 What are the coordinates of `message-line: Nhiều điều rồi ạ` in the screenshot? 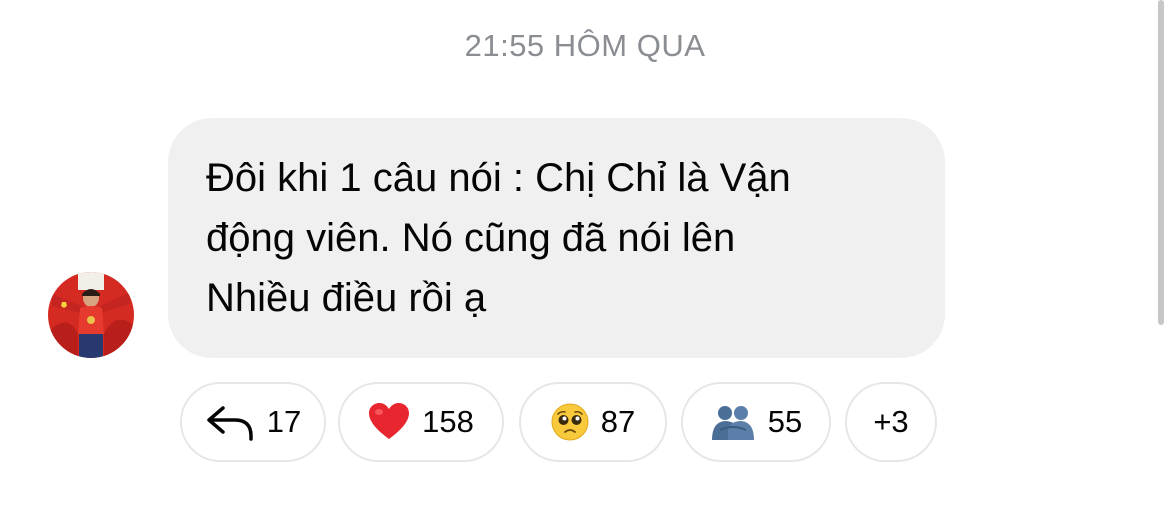 It's located at (346, 298).